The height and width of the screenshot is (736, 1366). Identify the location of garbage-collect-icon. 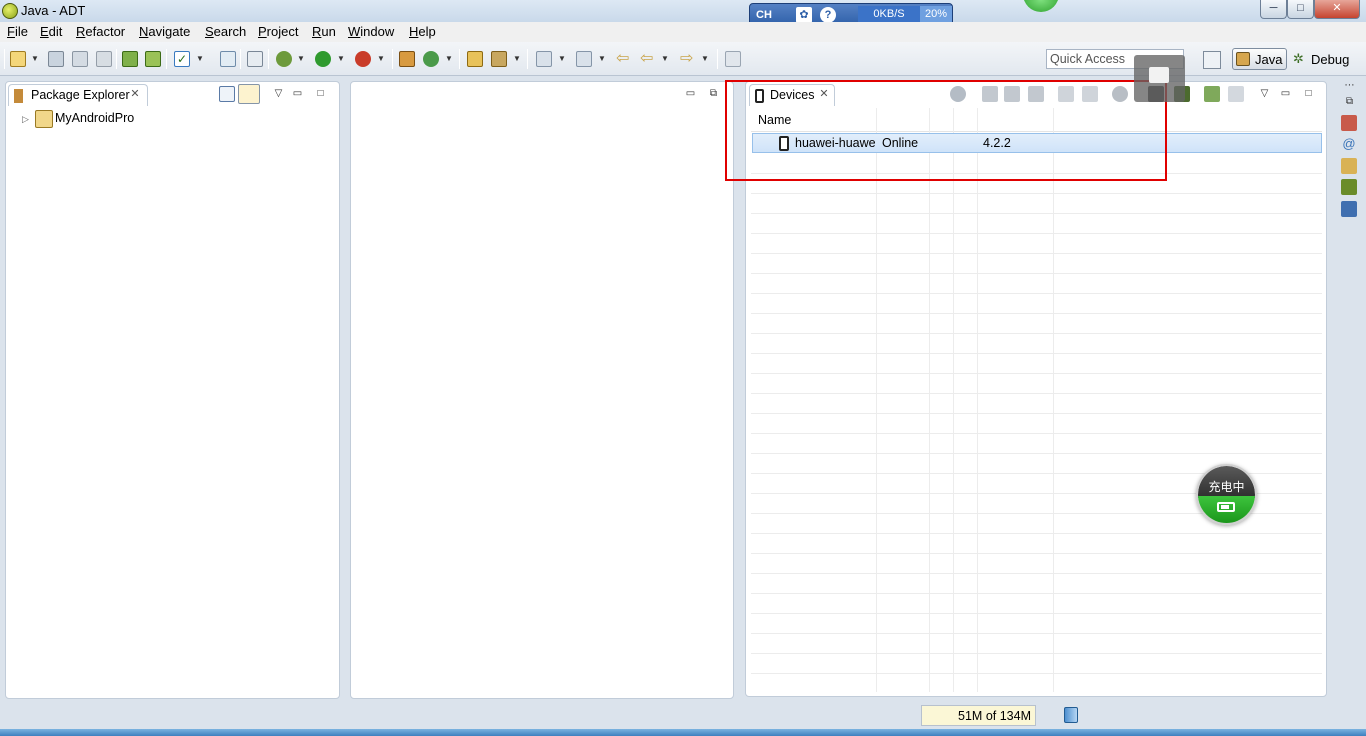
(1071, 715).